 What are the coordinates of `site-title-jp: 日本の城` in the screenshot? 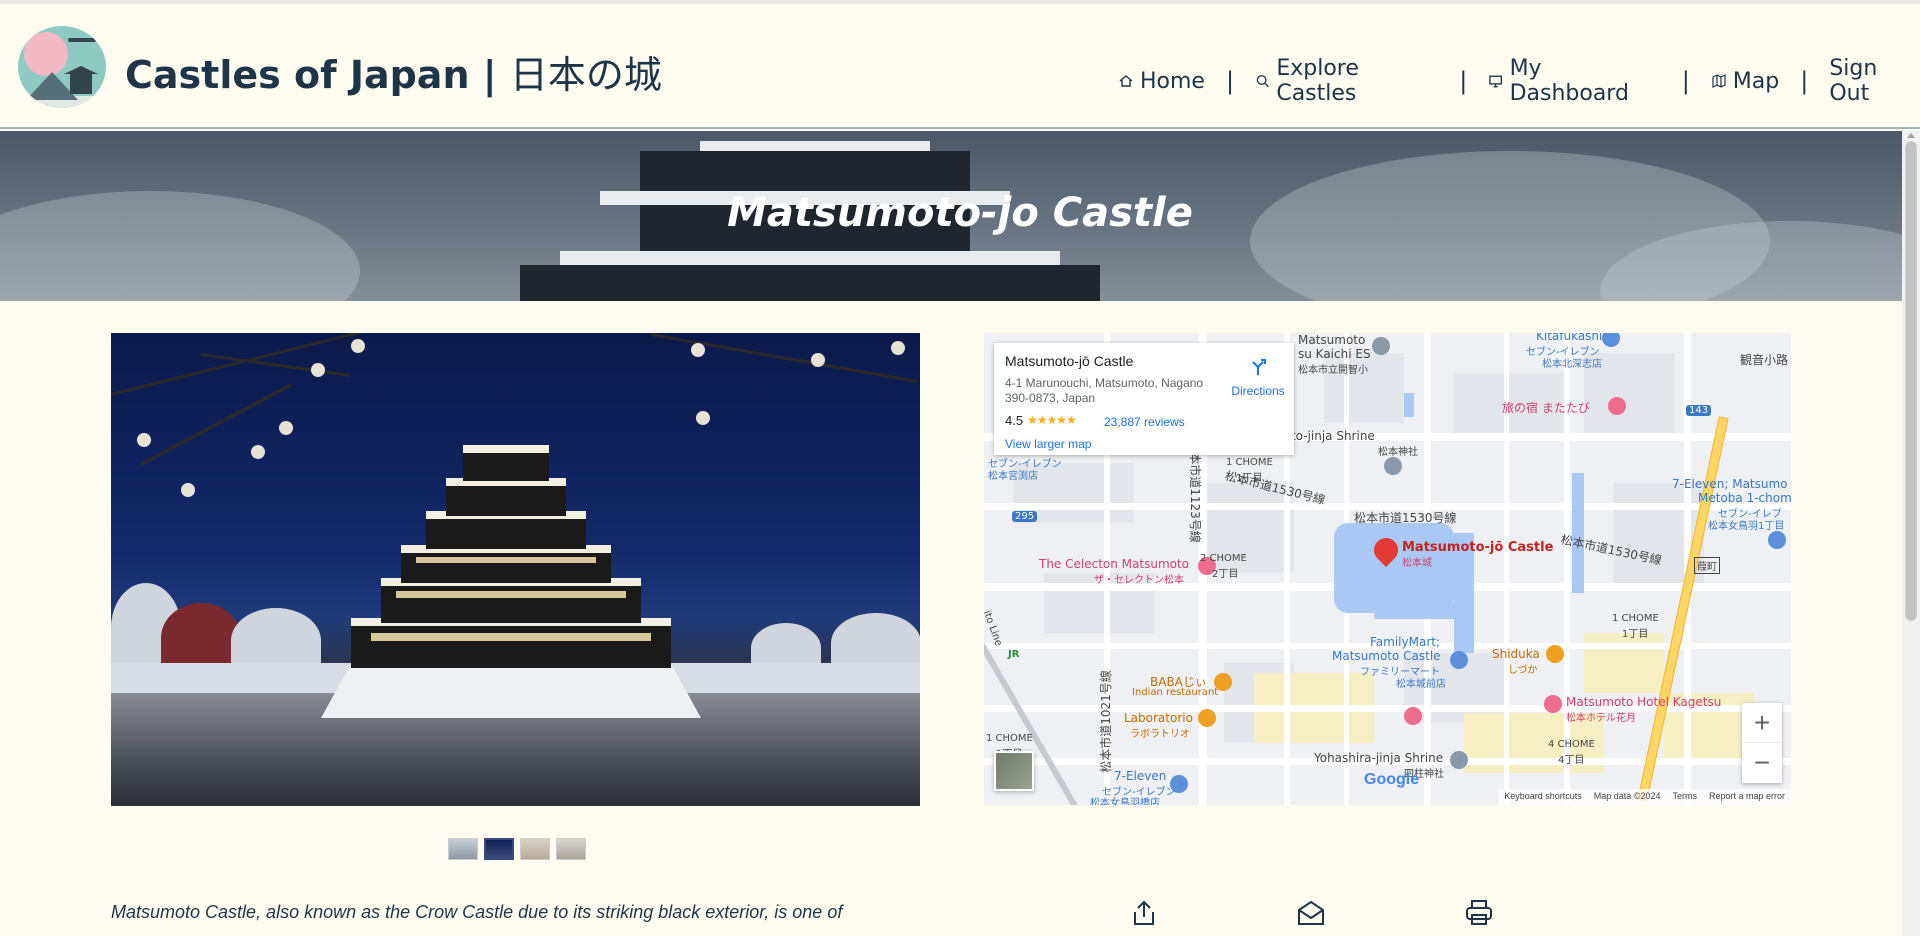 It's located at (585, 75).